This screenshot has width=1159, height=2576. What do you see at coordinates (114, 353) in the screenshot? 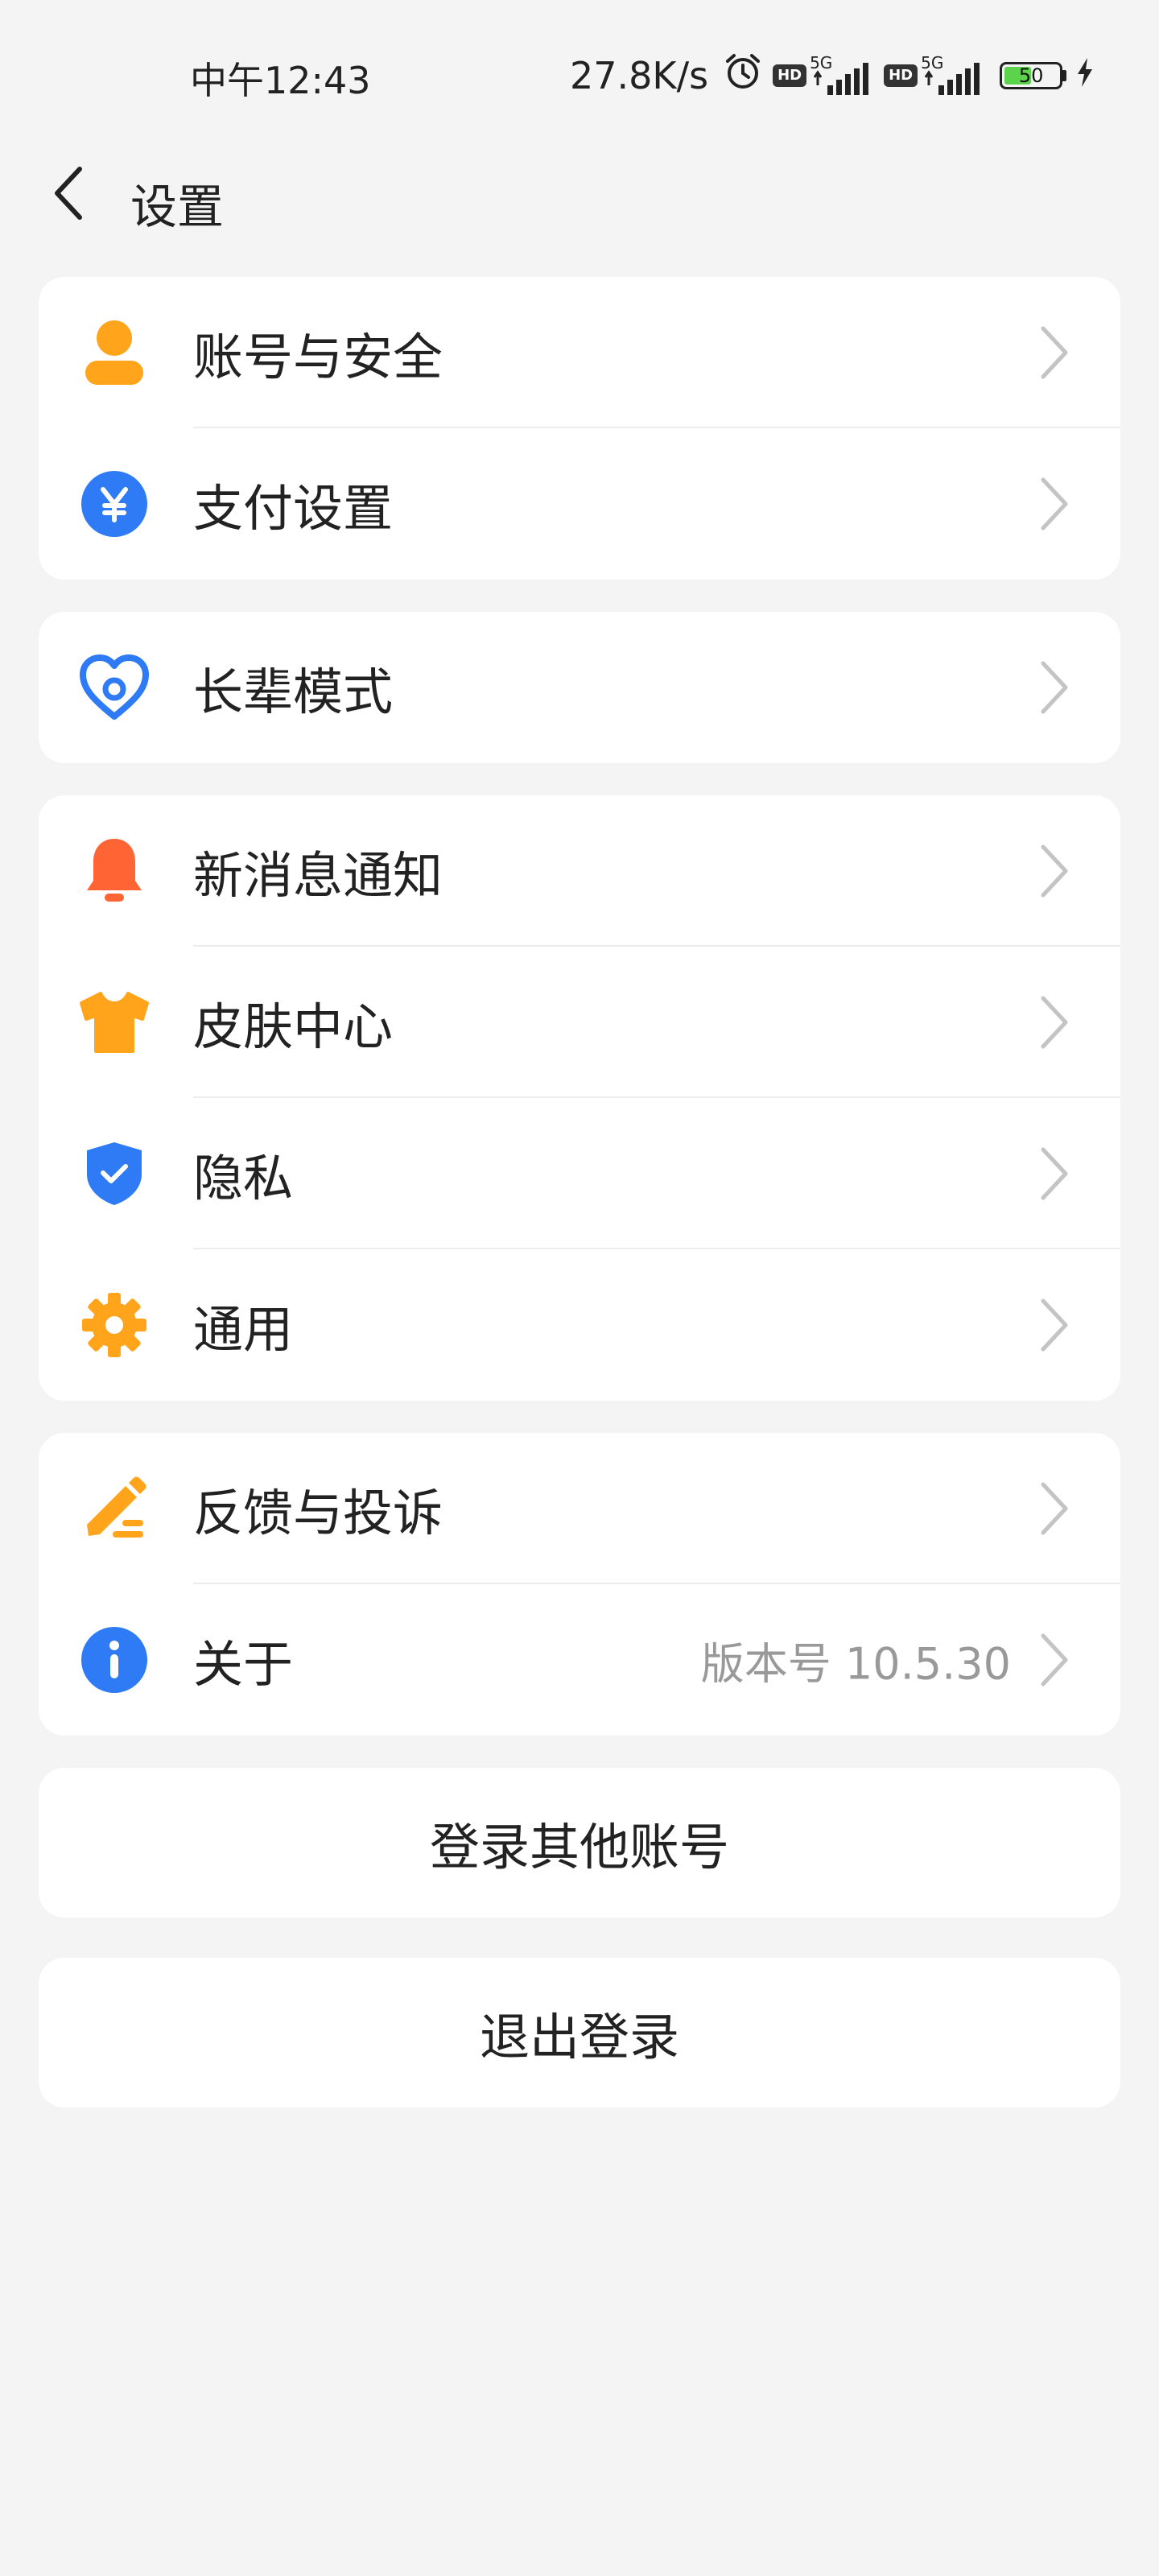
I see `user-icon` at bounding box center [114, 353].